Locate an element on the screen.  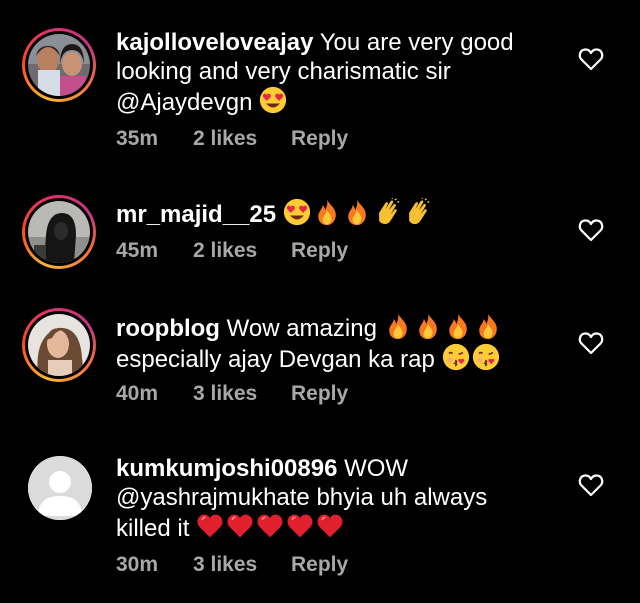
timestamp: 35m is located at coordinates (137, 138).